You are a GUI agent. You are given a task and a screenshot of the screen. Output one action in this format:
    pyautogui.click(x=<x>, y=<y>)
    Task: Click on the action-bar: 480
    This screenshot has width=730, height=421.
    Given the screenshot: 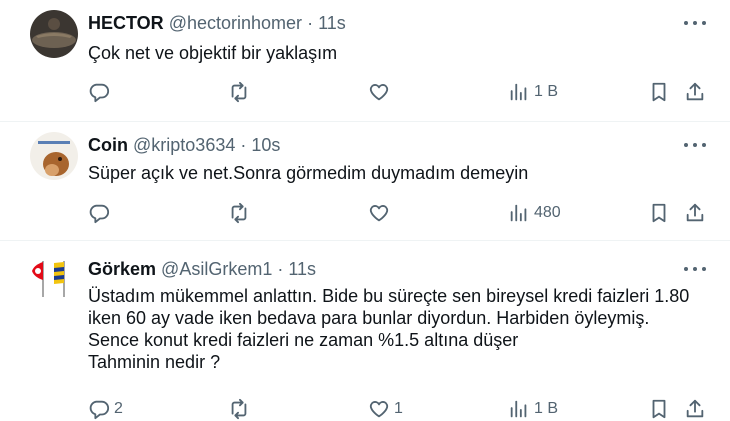 What is the action you would take?
    pyautogui.click(x=398, y=213)
    